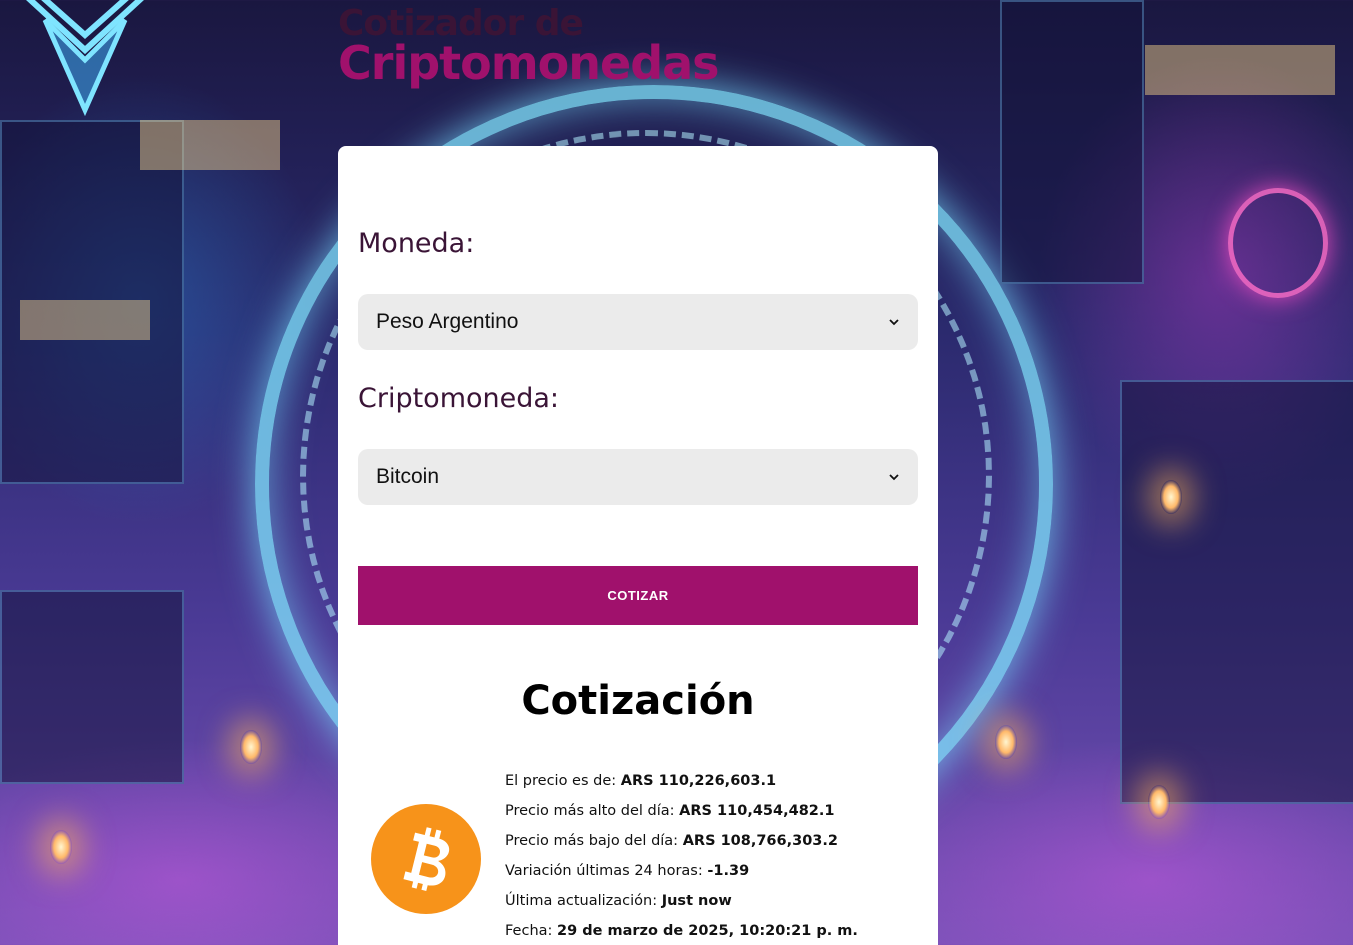 This screenshot has width=1353, height=945. What do you see at coordinates (606, 871) in the screenshot?
I see `result-row-label: Variación últimas 24 horas:` at bounding box center [606, 871].